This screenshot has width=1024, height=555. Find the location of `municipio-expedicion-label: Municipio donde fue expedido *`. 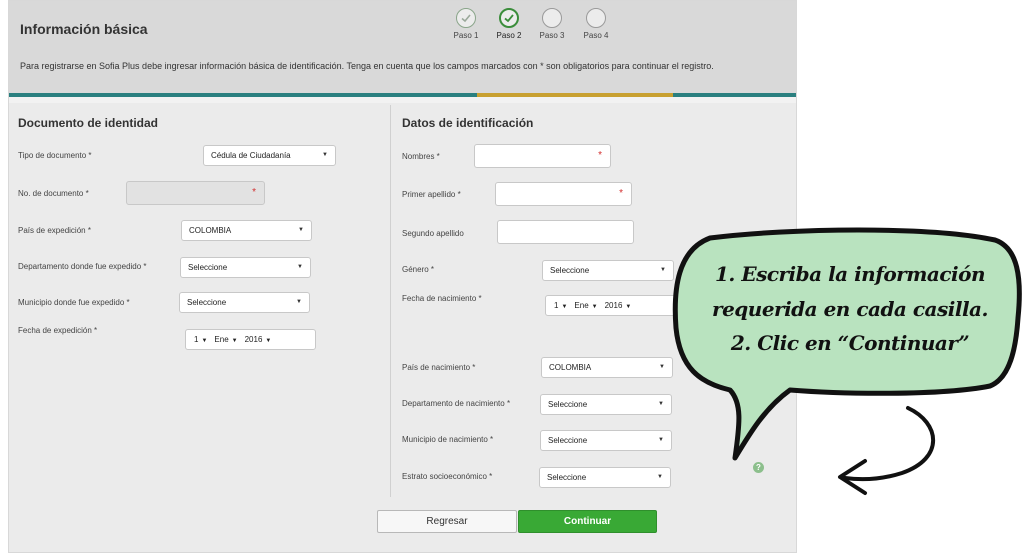

municipio-expedicion-label: Municipio donde fue expedido * is located at coordinates (74, 302).